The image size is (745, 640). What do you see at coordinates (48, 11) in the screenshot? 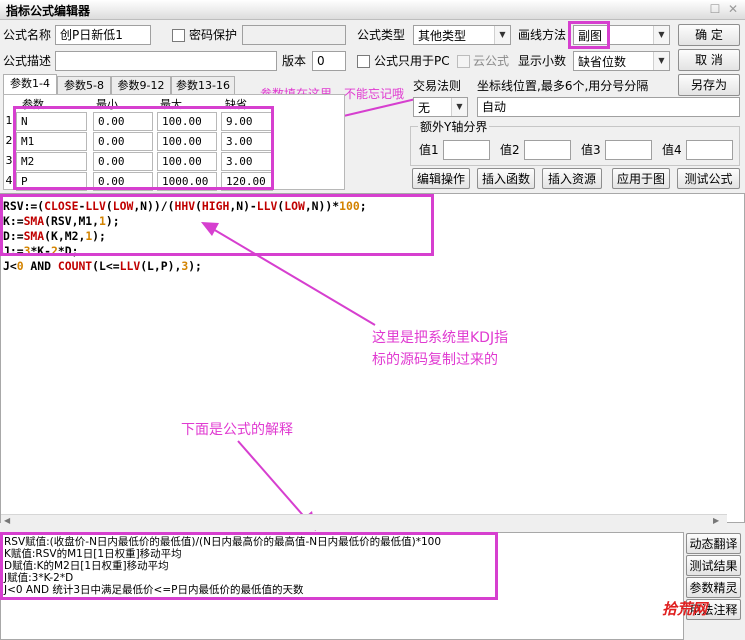
I see `window-title: 指标公式编辑器` at bounding box center [48, 11].